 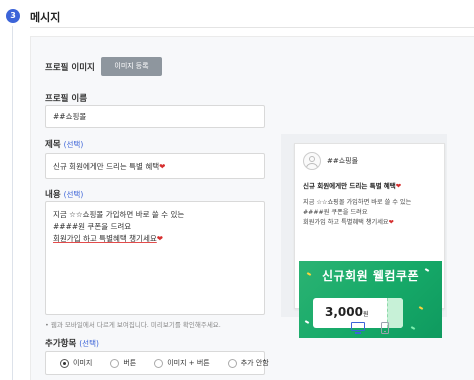 I want to click on radio-label: 버튼, so click(x=130, y=363).